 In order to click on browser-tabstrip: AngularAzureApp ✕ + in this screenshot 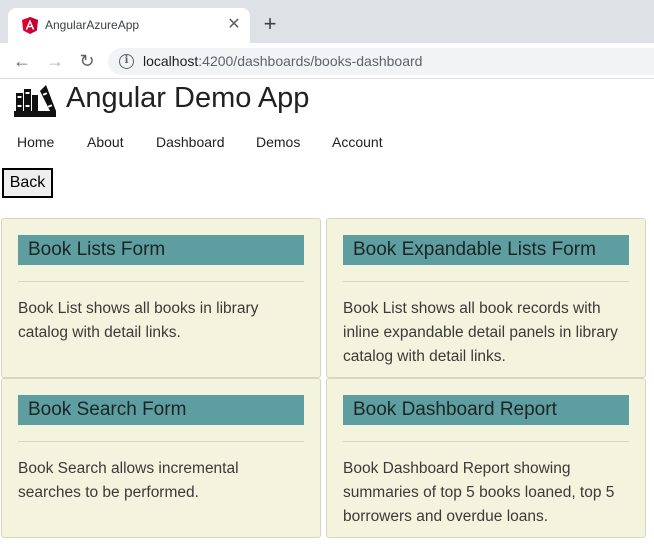, I will do `click(327, 21)`.